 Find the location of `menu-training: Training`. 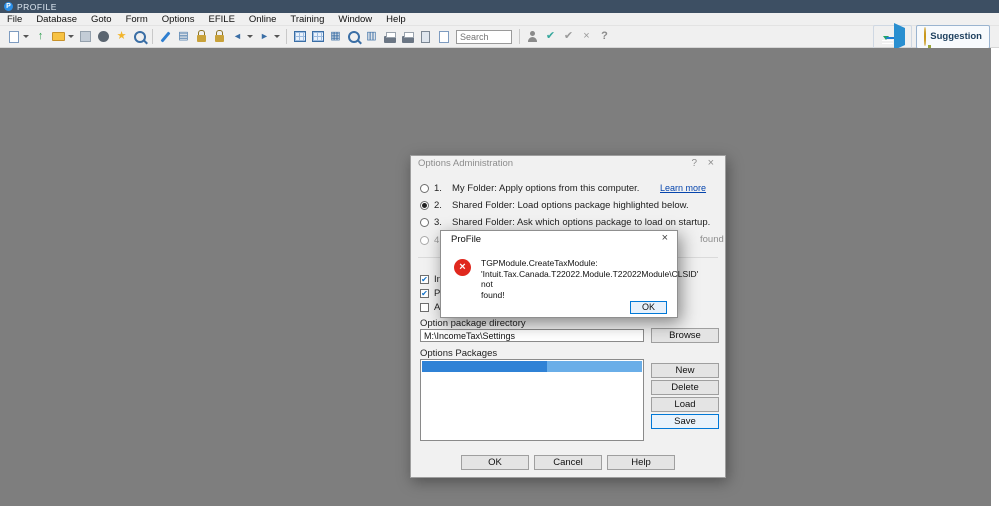

menu-training: Training is located at coordinates (307, 19).